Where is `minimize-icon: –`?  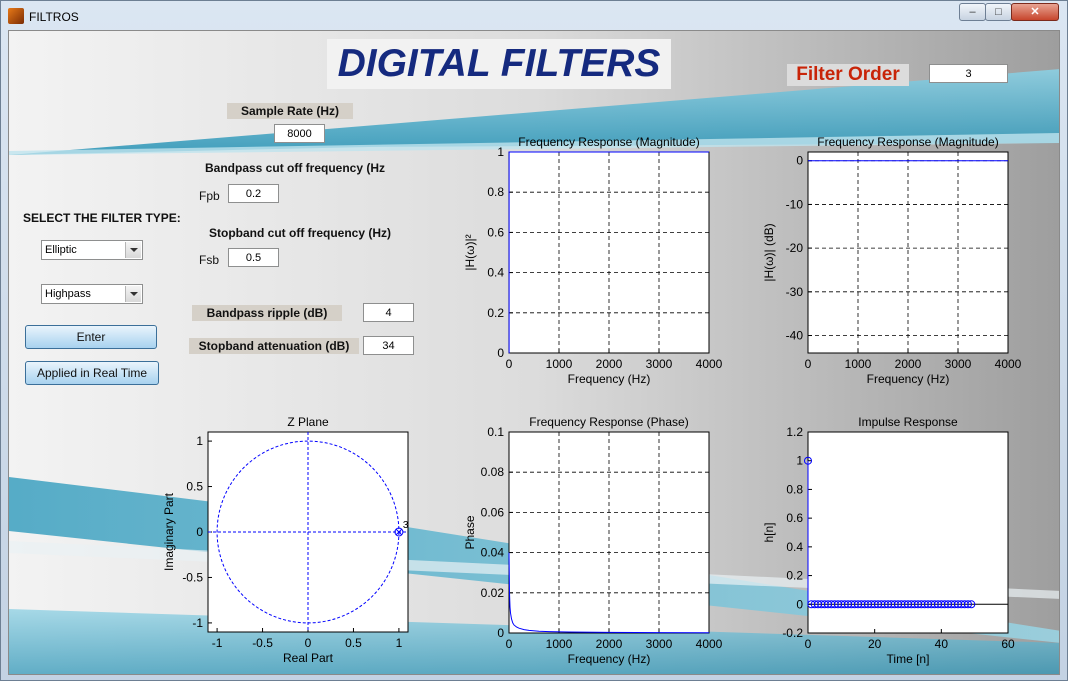 minimize-icon: – is located at coordinates (972, 12).